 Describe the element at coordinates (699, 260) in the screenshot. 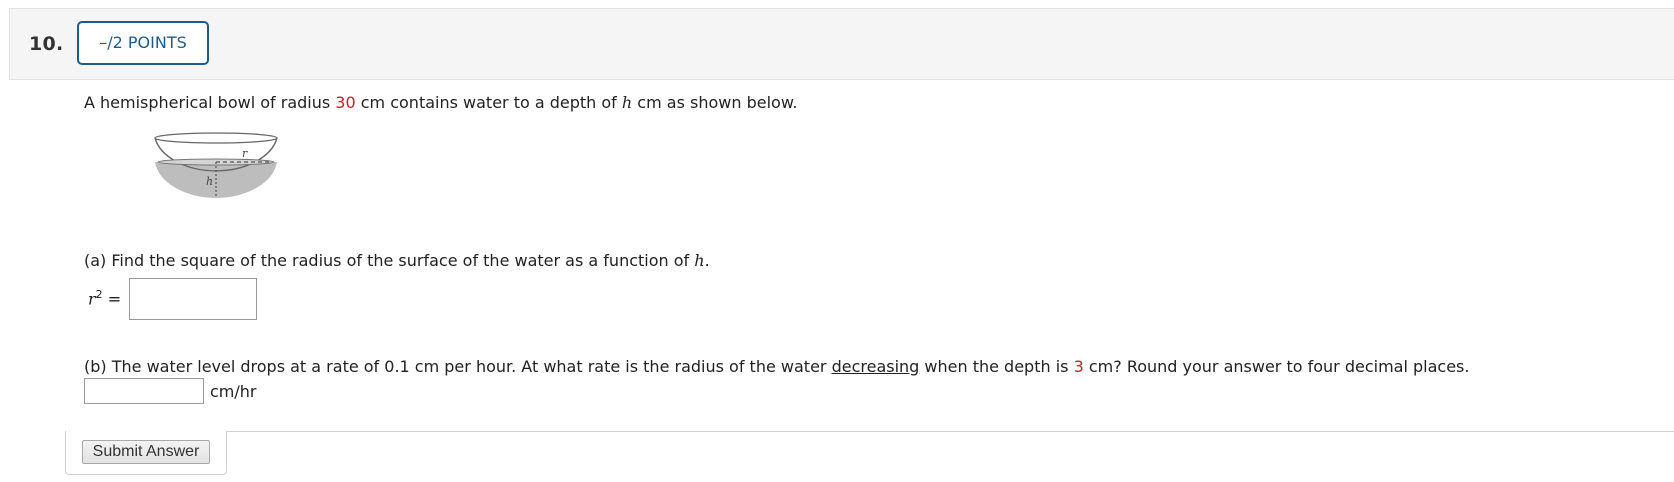

I see `part-a-var-h: h` at that location.